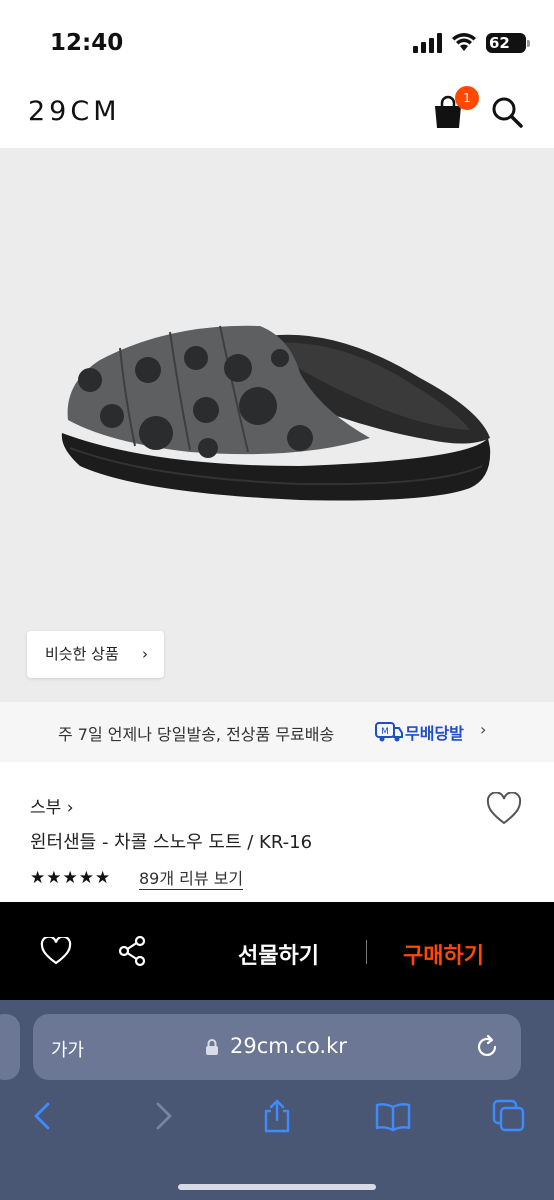 The width and height of the screenshot is (554, 1200). I want to click on text-size-button: 가가, so click(67, 1049).